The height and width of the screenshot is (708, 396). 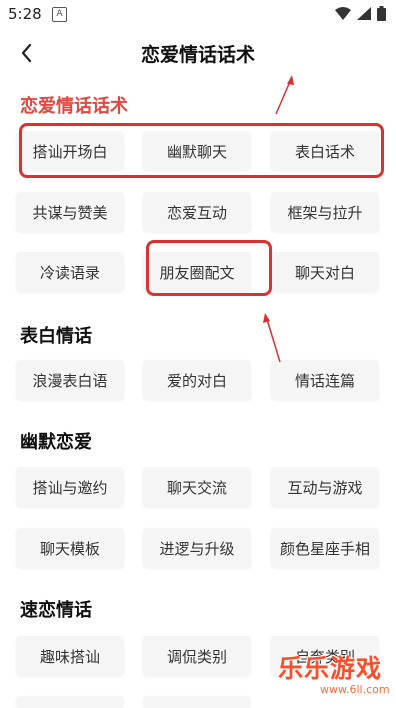 I want to click on arrow-down-icon, so click(x=272, y=338).